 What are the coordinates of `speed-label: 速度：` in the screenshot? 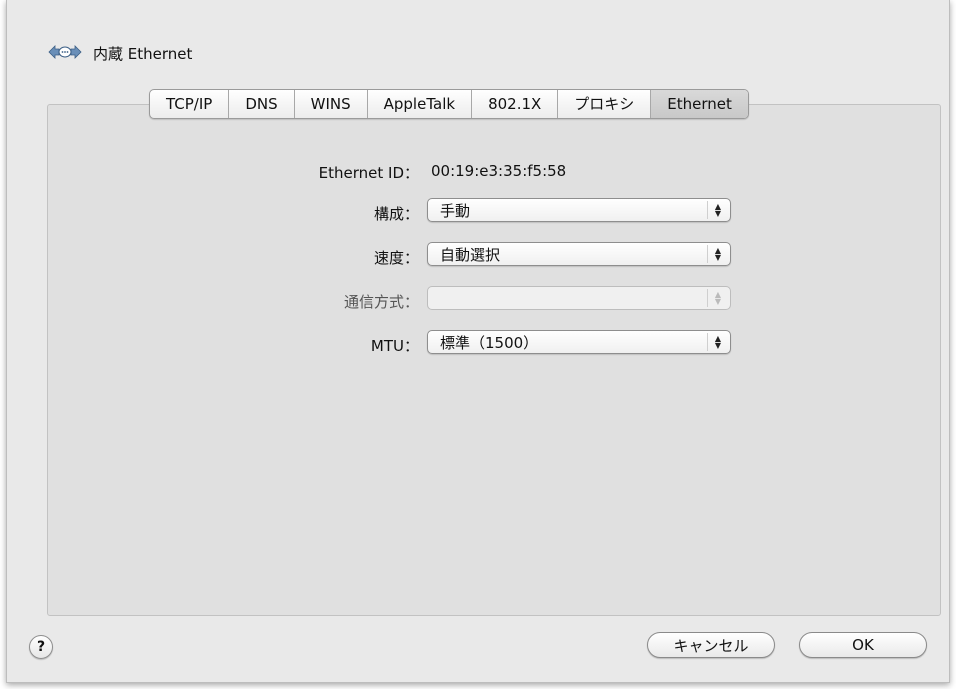 It's located at (396, 258).